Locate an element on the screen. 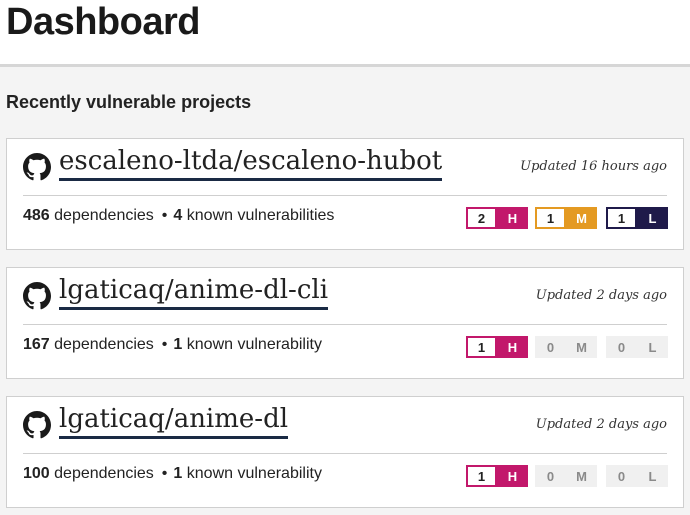  project-stats: 100 dependencies • 1 known vulnerability is located at coordinates (172, 473).